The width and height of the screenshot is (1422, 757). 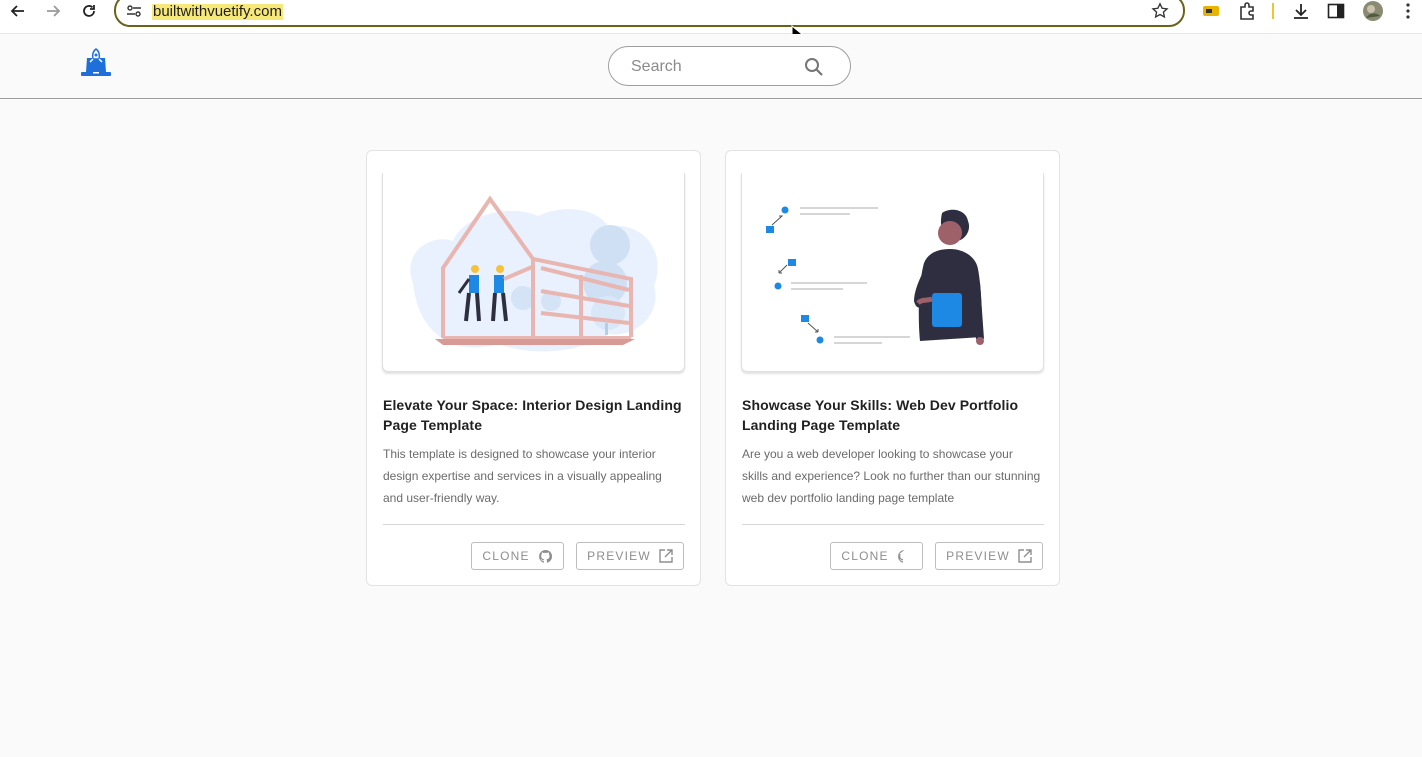 What do you see at coordinates (1273, 11) in the screenshot?
I see `toolbar-separator` at bounding box center [1273, 11].